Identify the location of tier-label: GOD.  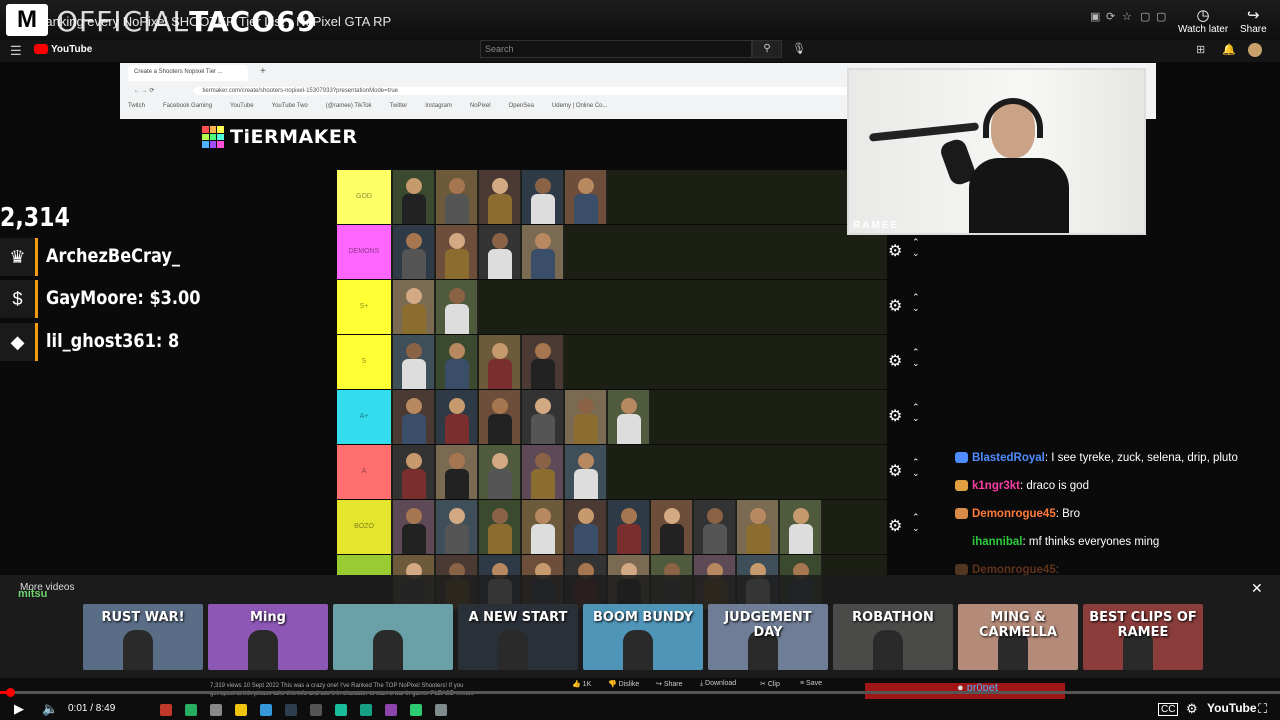
(364, 197).